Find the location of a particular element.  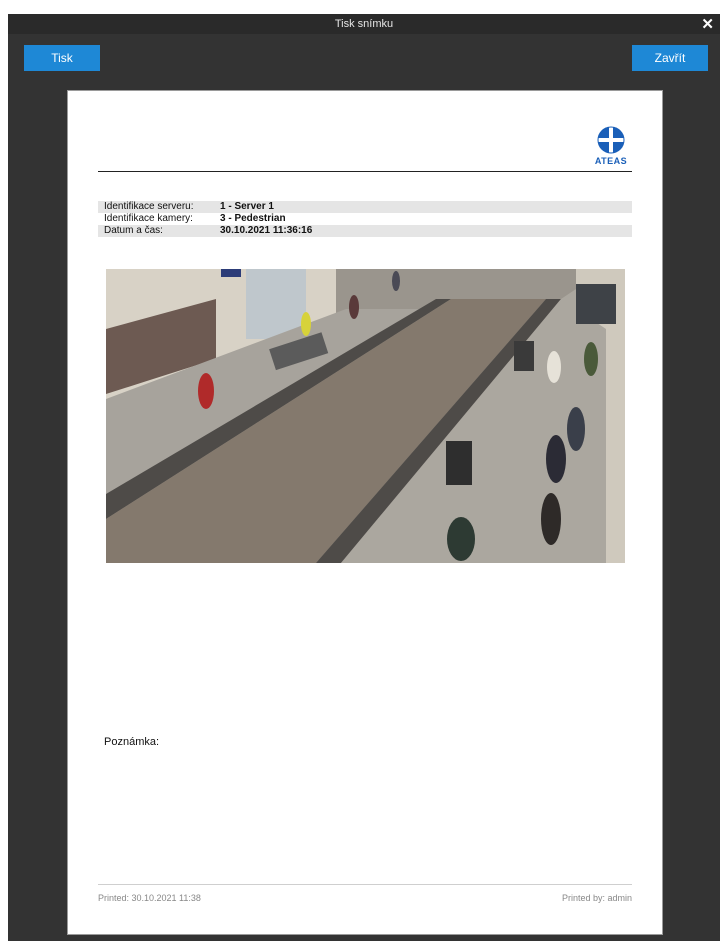

footer-divider is located at coordinates (365, 884).